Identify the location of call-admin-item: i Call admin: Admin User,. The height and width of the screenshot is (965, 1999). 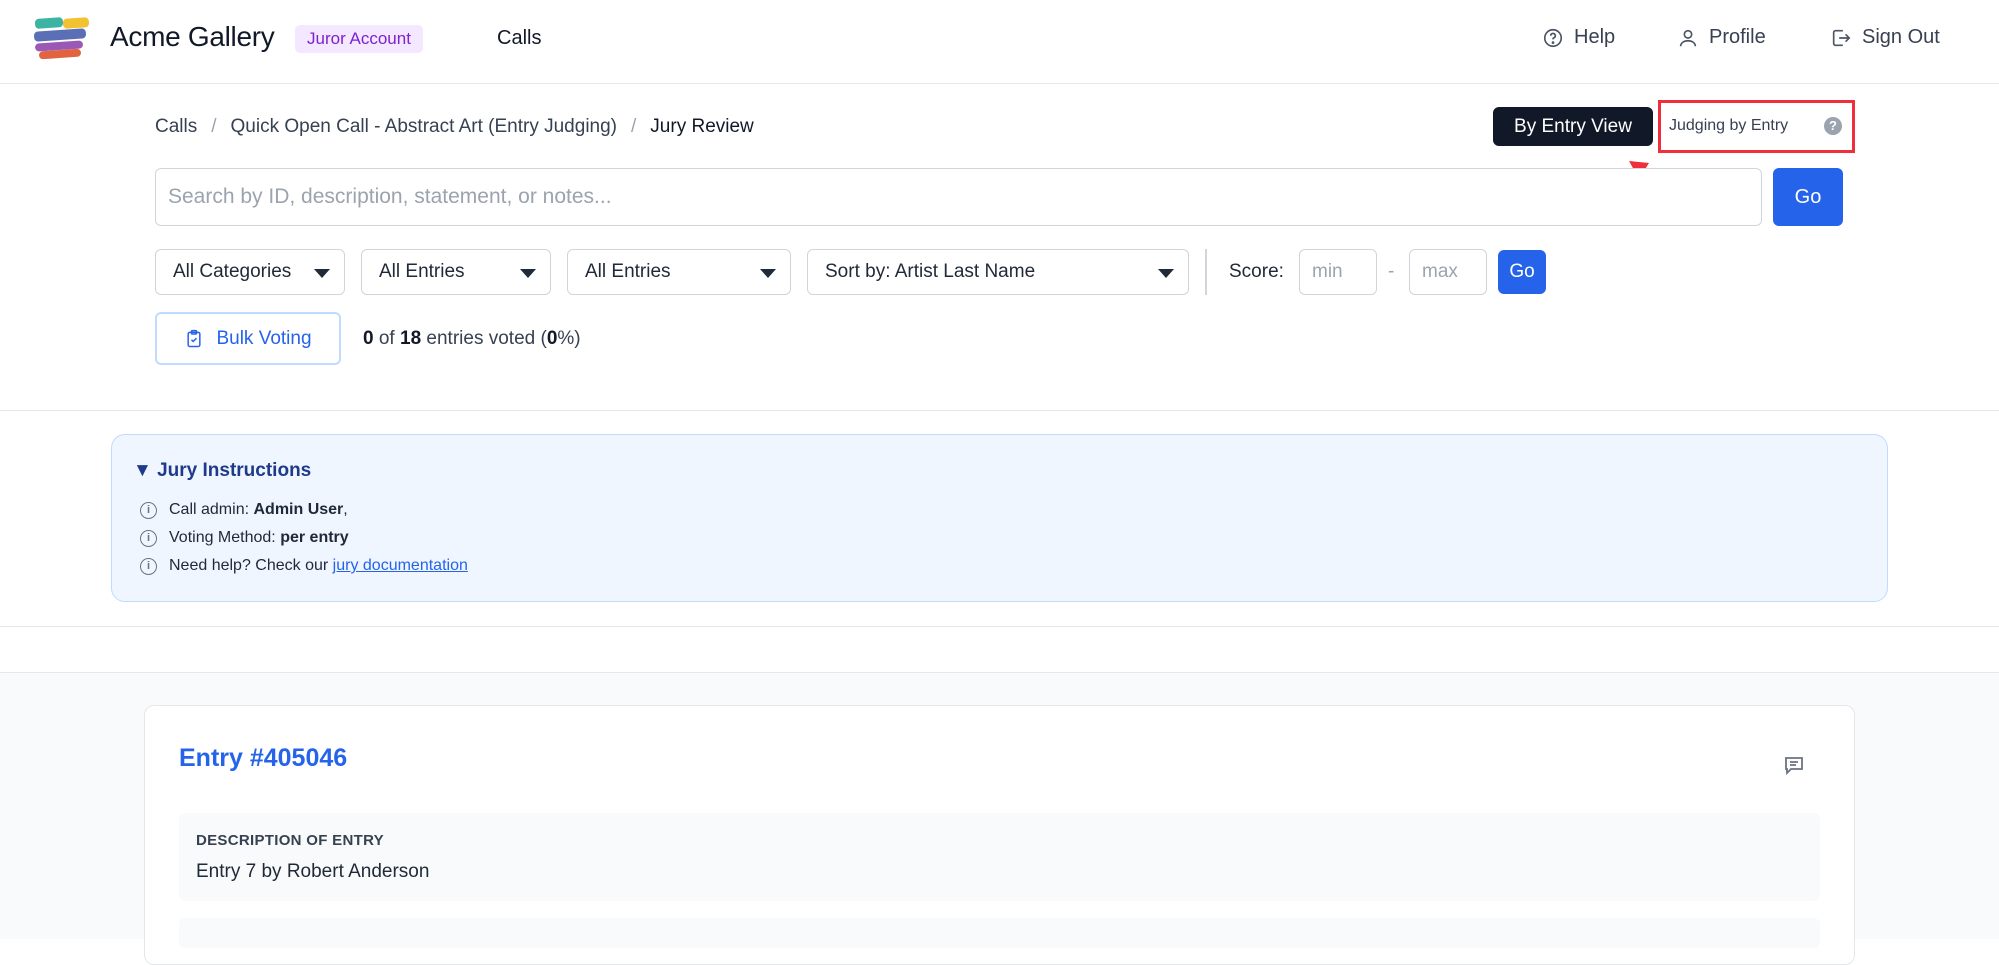
(244, 510).